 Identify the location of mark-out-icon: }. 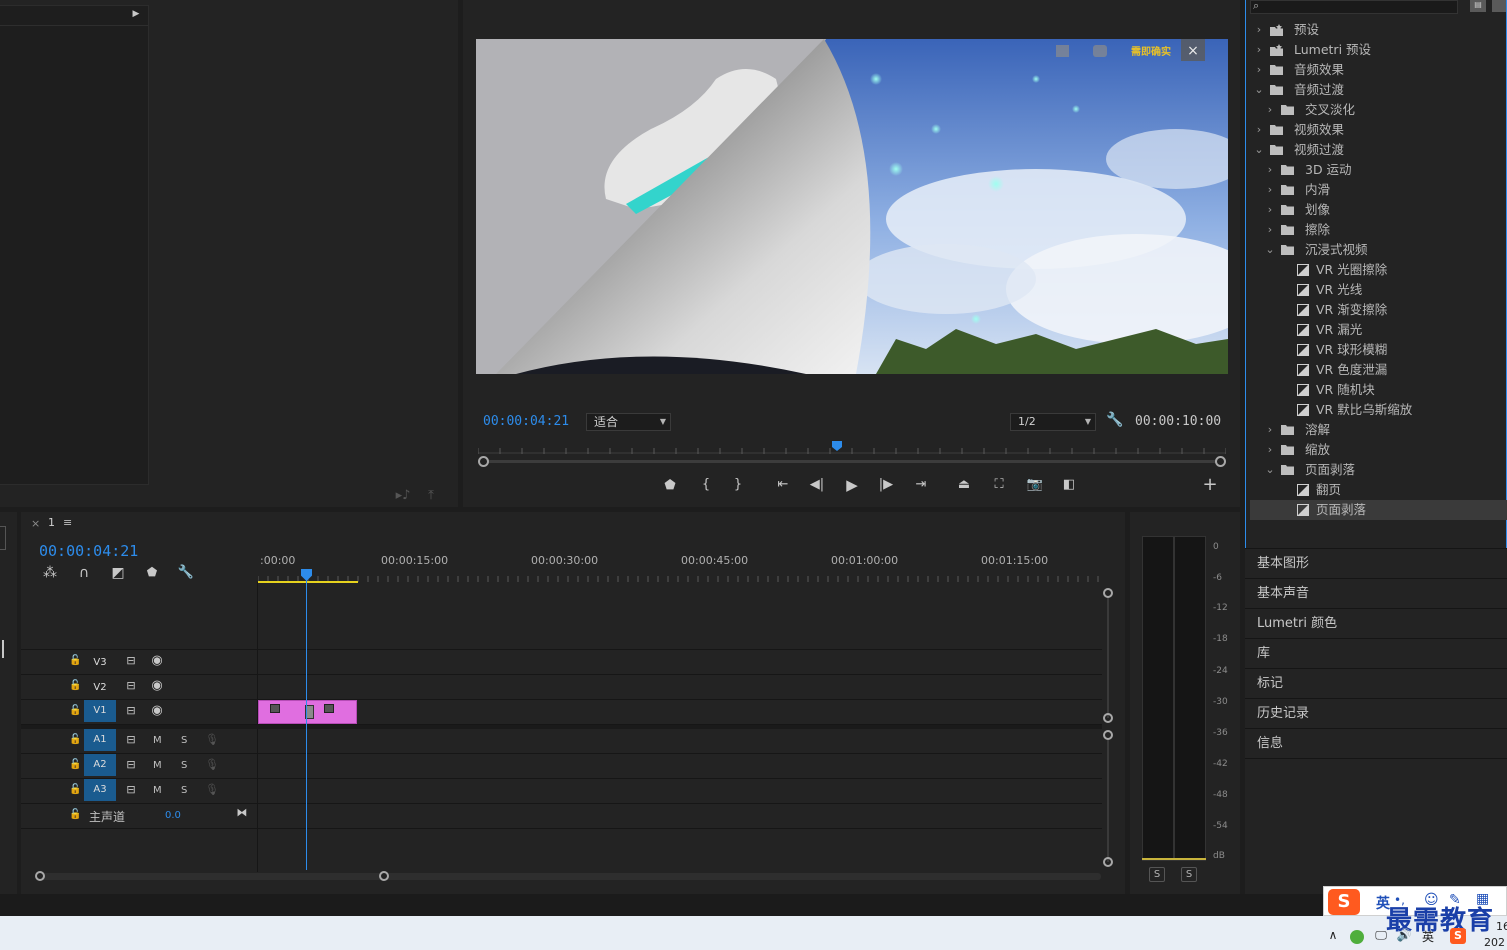
(738, 484).